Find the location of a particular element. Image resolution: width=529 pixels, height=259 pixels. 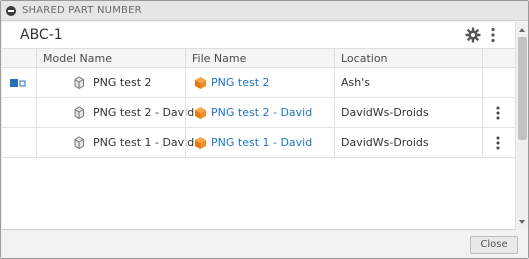

location-cell: Ash's is located at coordinates (408, 82).